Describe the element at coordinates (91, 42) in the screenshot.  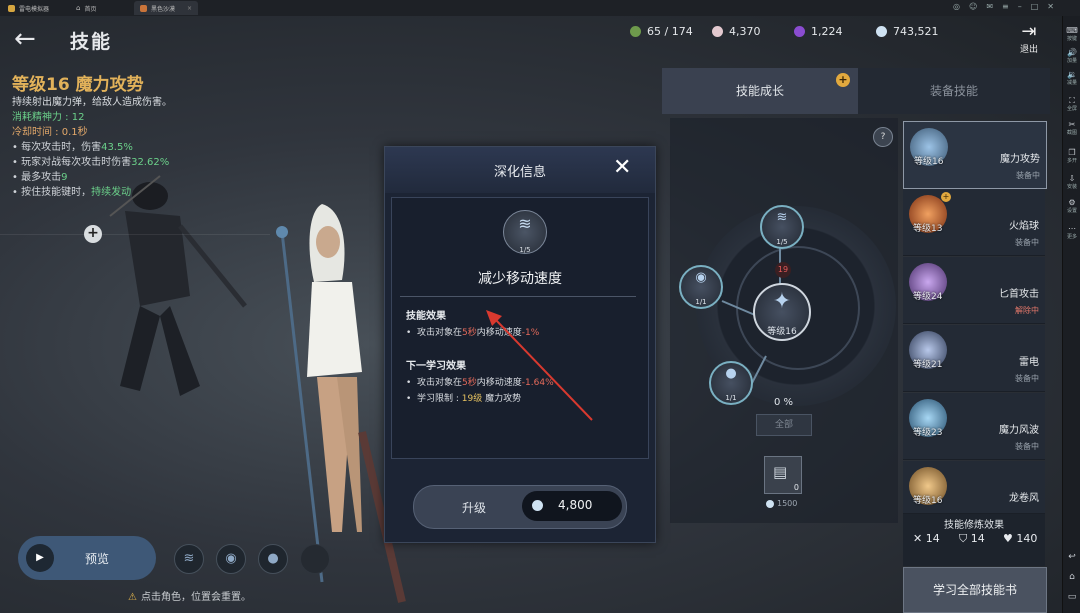
I see `page-title: 技能` at that location.